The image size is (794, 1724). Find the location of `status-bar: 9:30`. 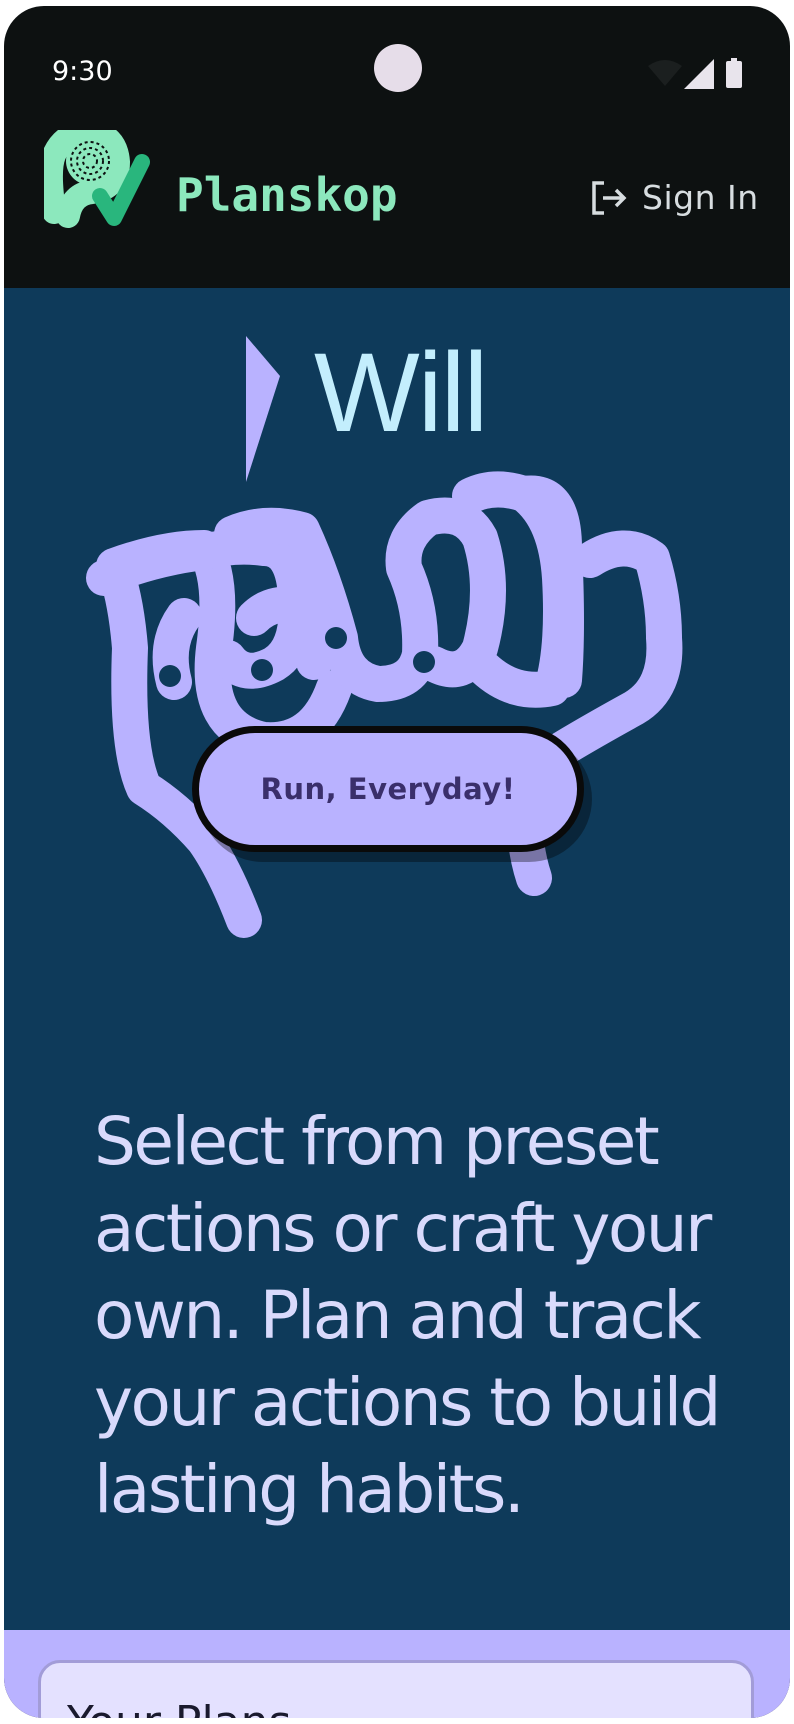

status-bar: 9:30 is located at coordinates (397, 72).